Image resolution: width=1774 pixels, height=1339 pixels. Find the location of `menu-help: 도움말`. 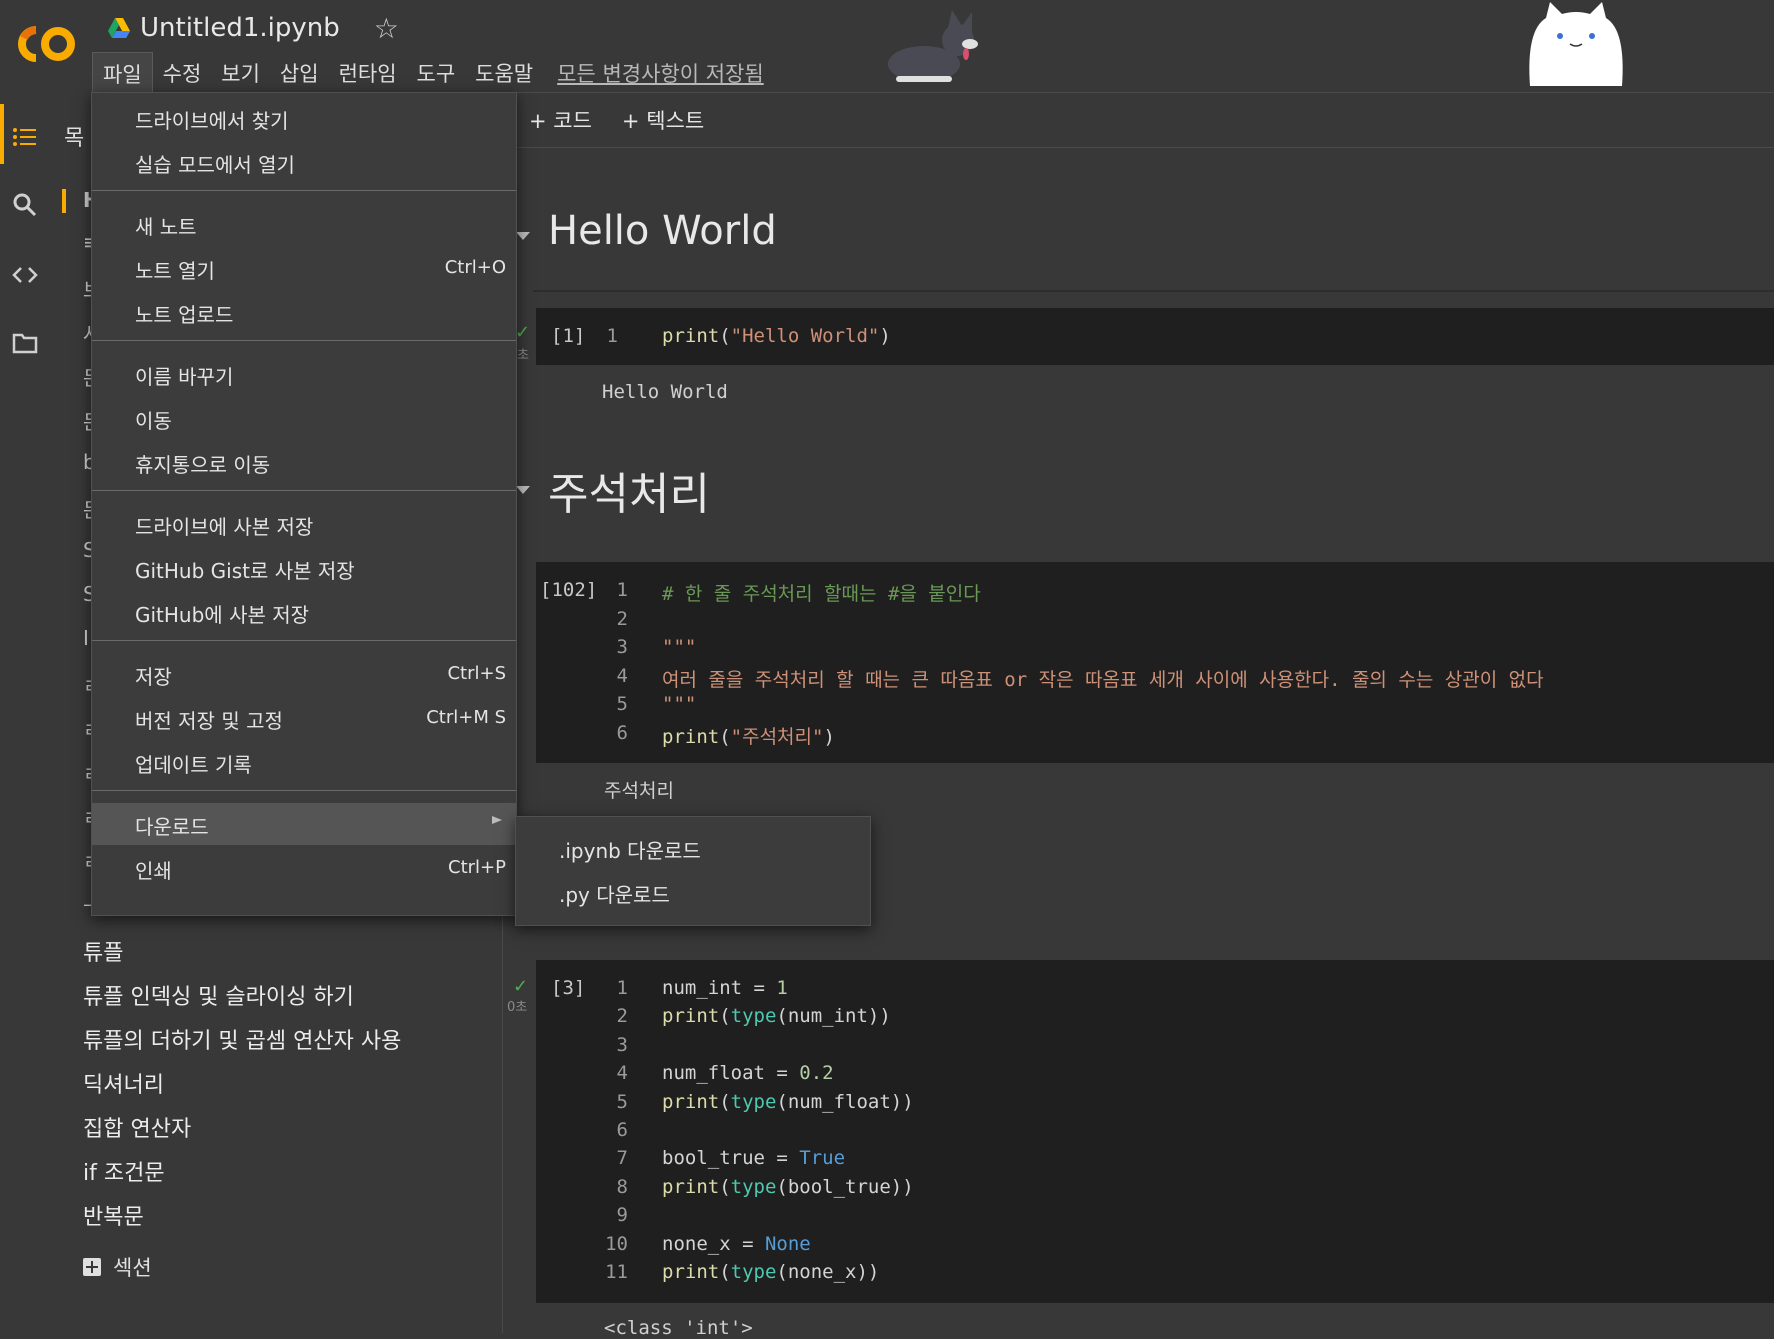

menu-help: 도움말 is located at coordinates (504, 72).